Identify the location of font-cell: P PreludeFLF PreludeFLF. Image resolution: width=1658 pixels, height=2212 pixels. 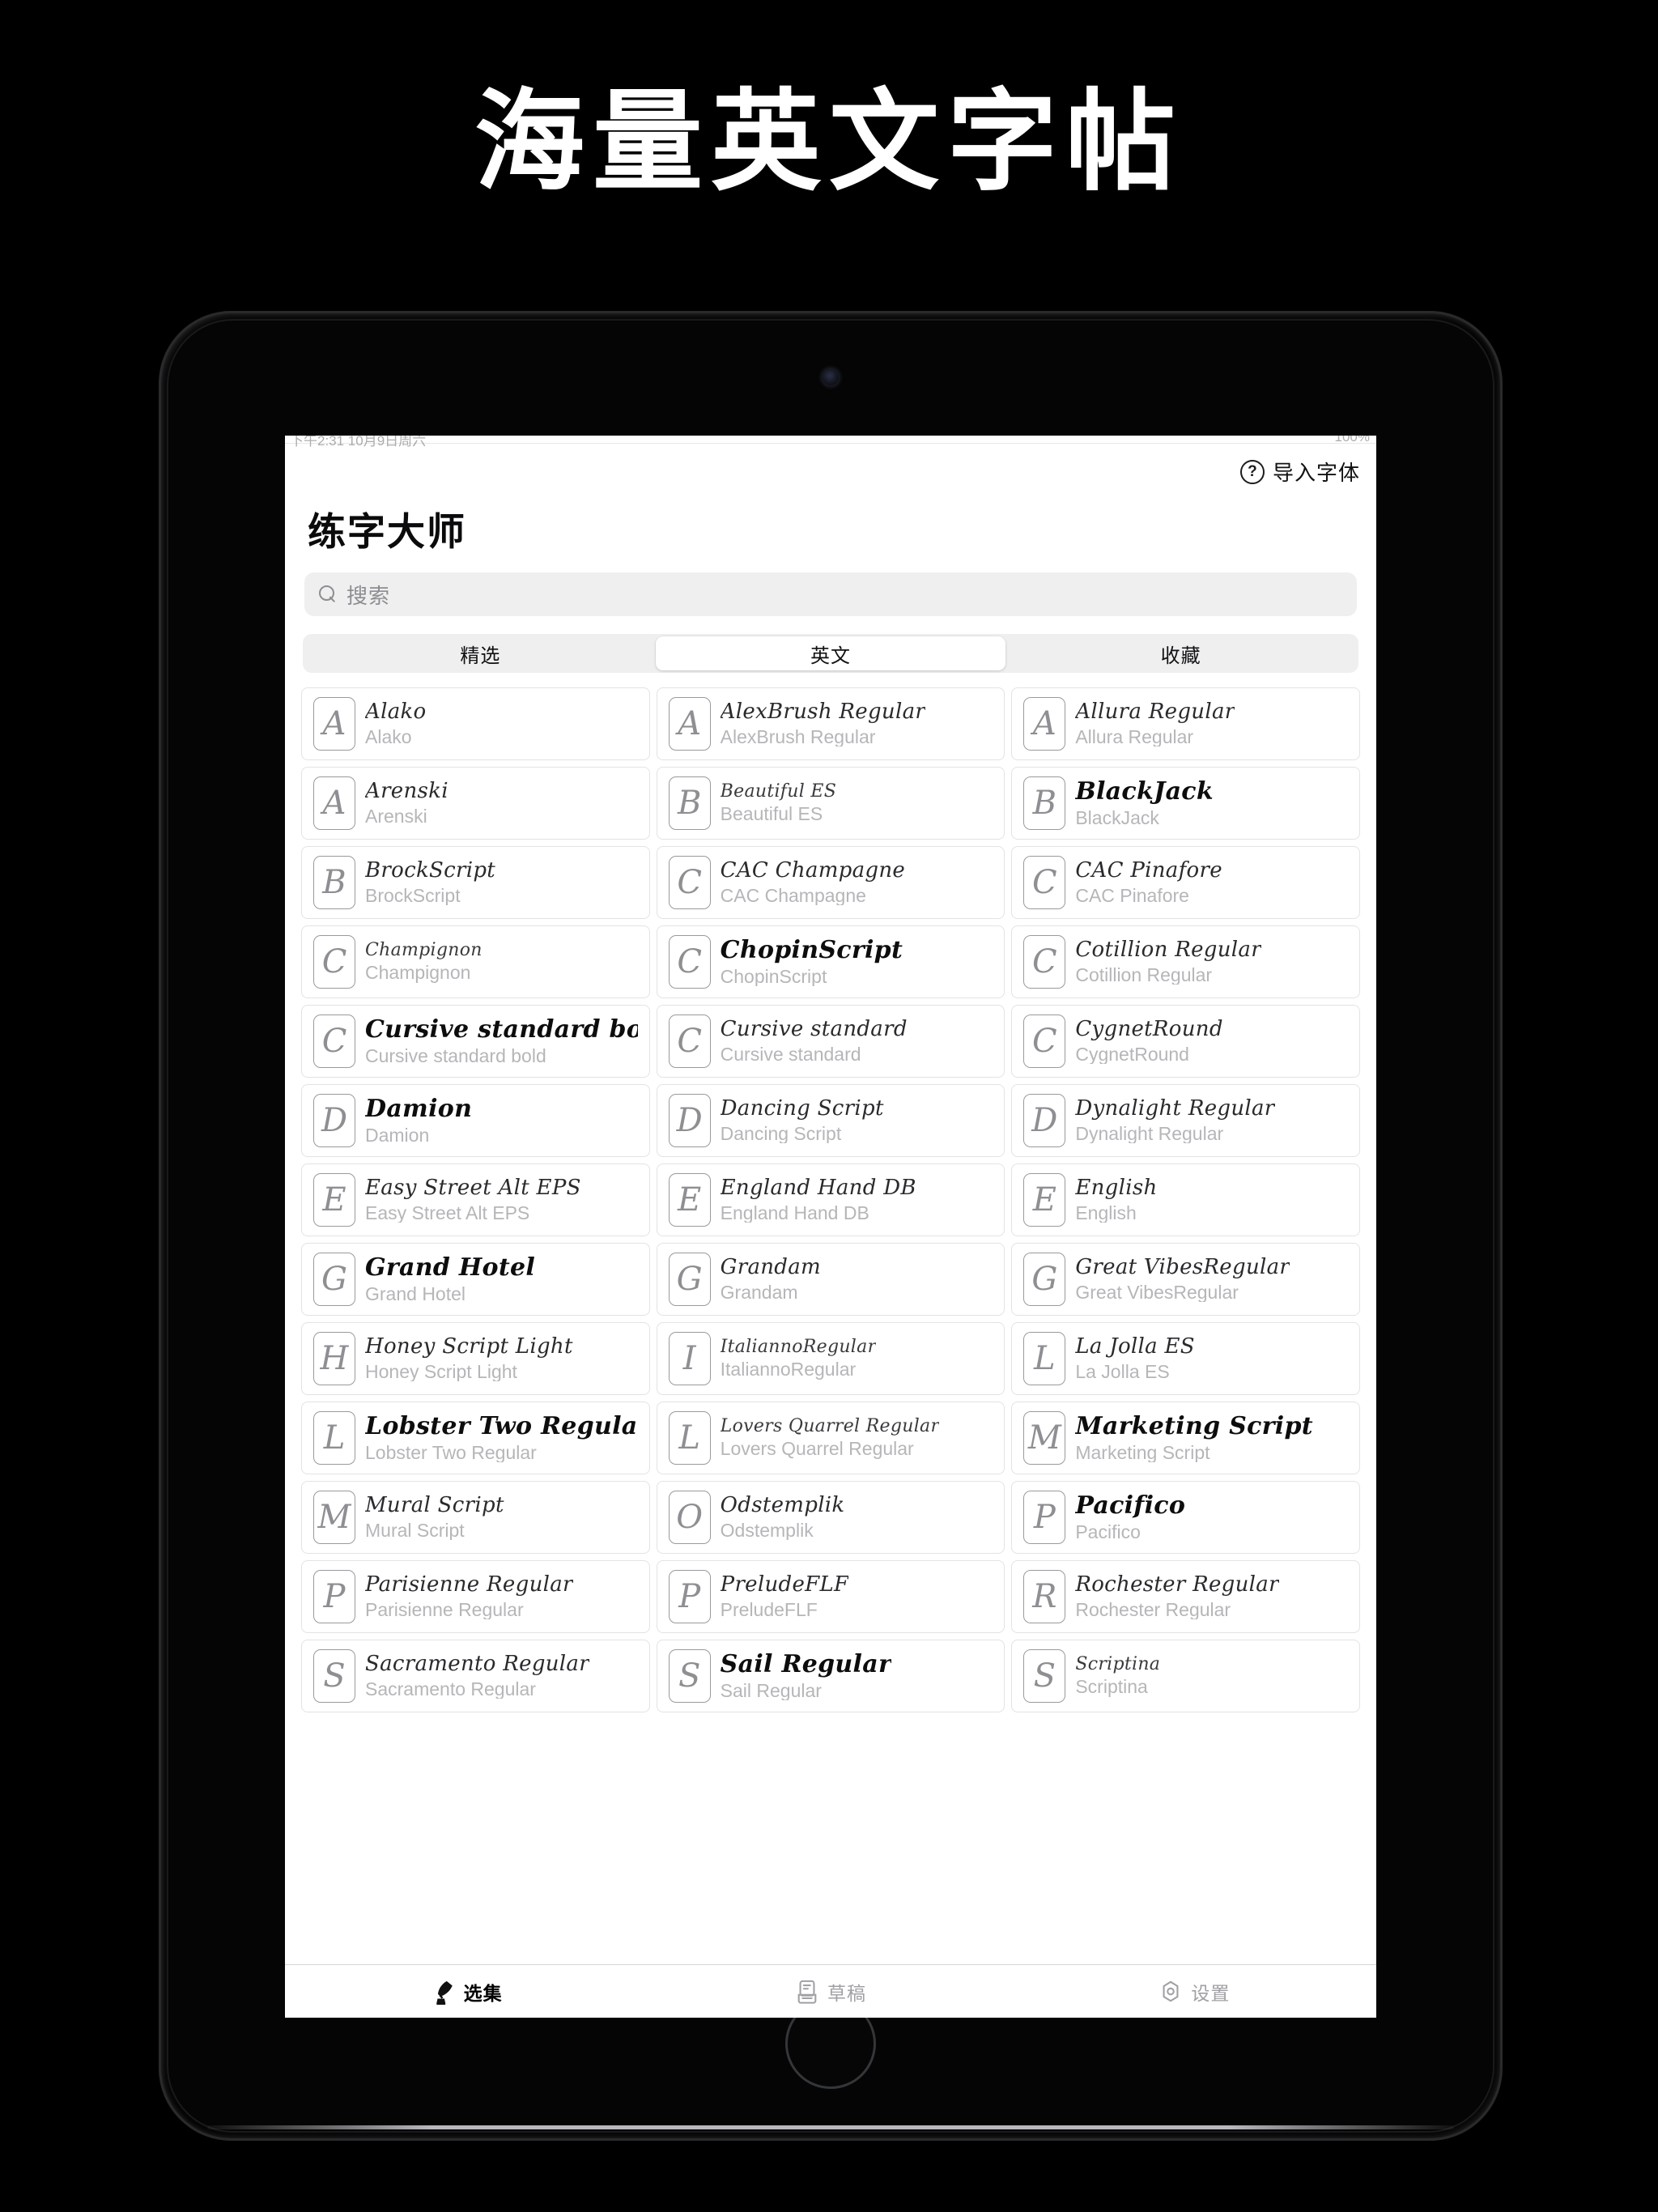
(830, 1597).